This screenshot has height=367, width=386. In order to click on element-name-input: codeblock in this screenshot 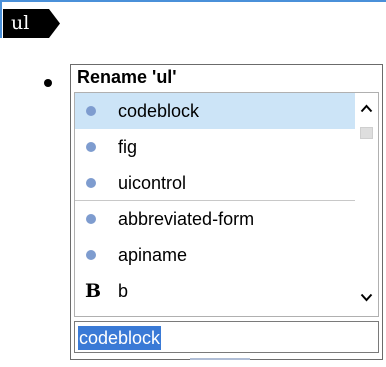, I will do `click(226, 337)`.